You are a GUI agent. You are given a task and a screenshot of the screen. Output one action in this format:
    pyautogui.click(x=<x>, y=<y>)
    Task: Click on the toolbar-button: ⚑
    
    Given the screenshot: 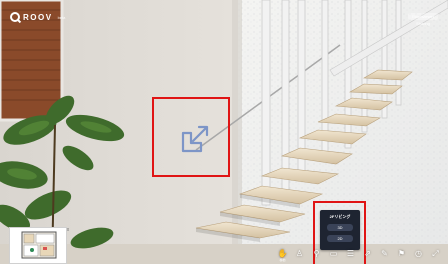 What is the action you would take?
    pyautogui.click(x=401, y=256)
    